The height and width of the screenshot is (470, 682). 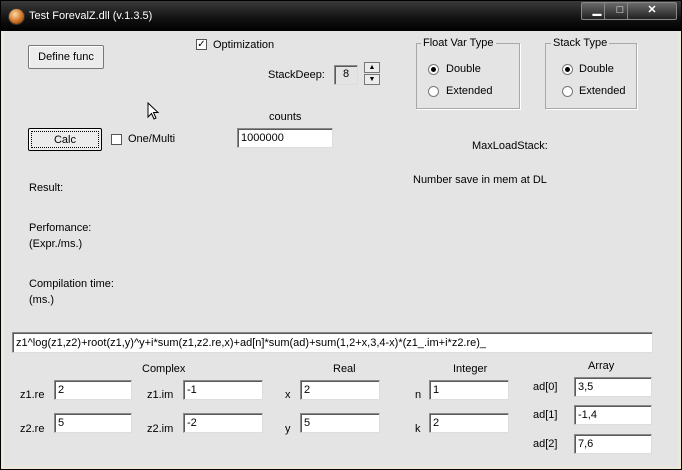 I want to click on x-input, so click(x=340, y=390).